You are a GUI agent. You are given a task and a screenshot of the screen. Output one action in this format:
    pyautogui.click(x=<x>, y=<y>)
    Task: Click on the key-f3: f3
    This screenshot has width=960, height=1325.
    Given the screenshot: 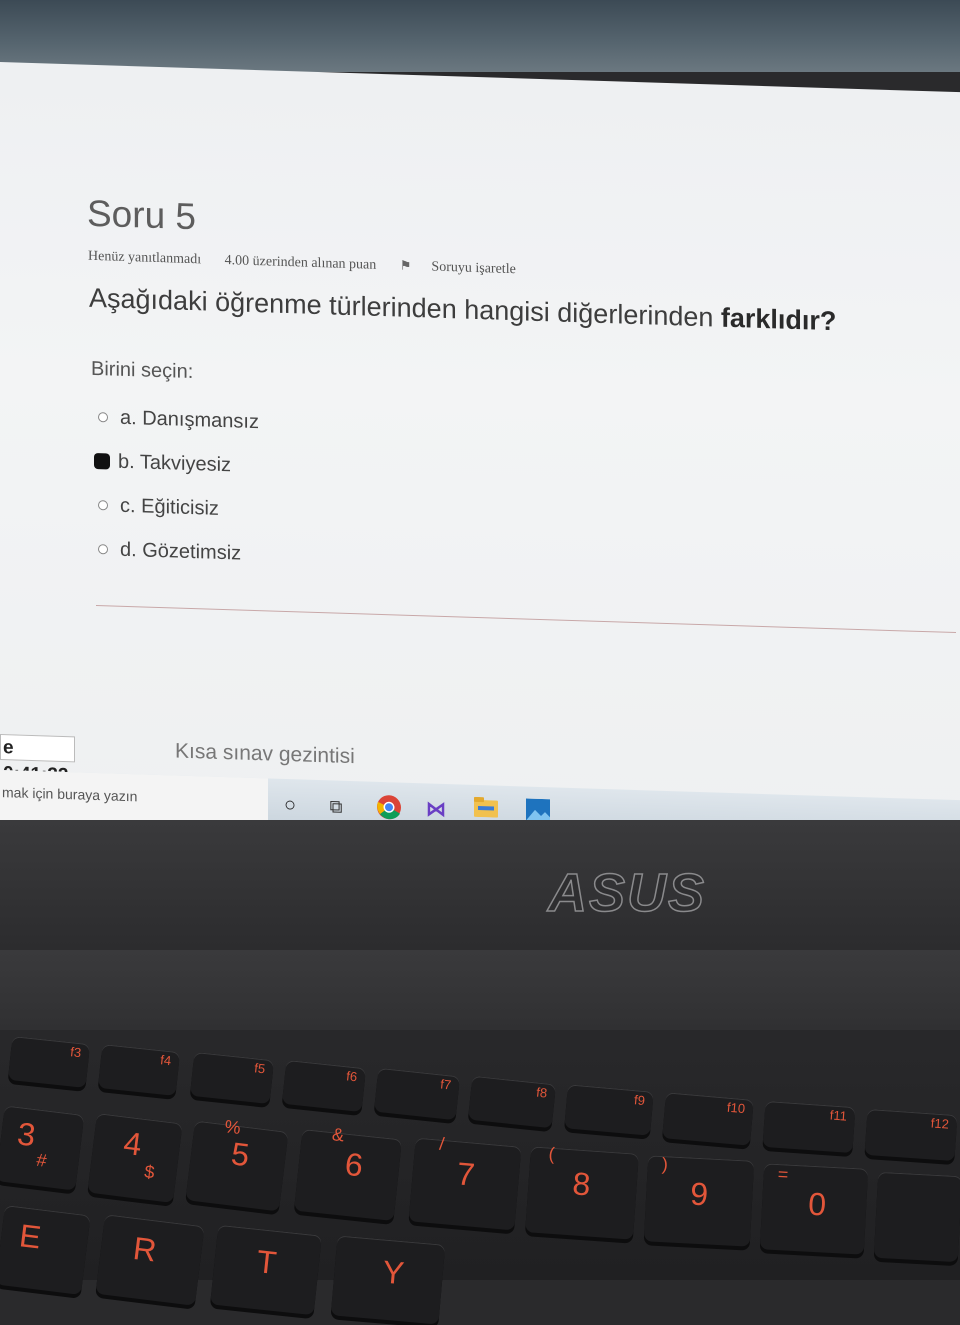 What is the action you would take?
    pyautogui.click(x=49, y=1062)
    